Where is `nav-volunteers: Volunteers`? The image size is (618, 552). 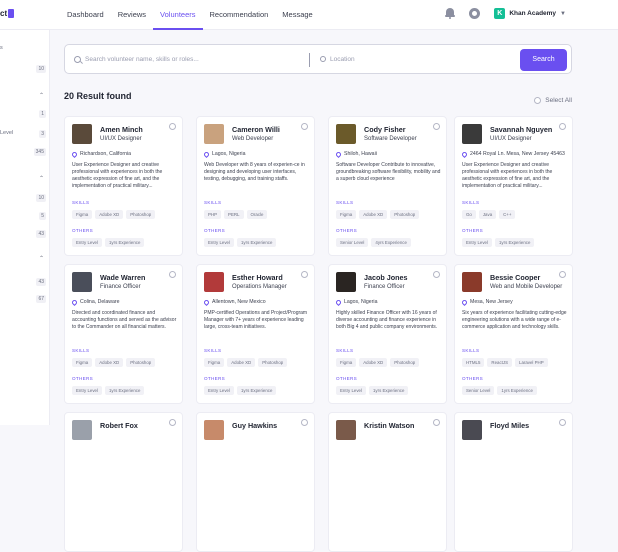 nav-volunteers: Volunteers is located at coordinates (178, 15).